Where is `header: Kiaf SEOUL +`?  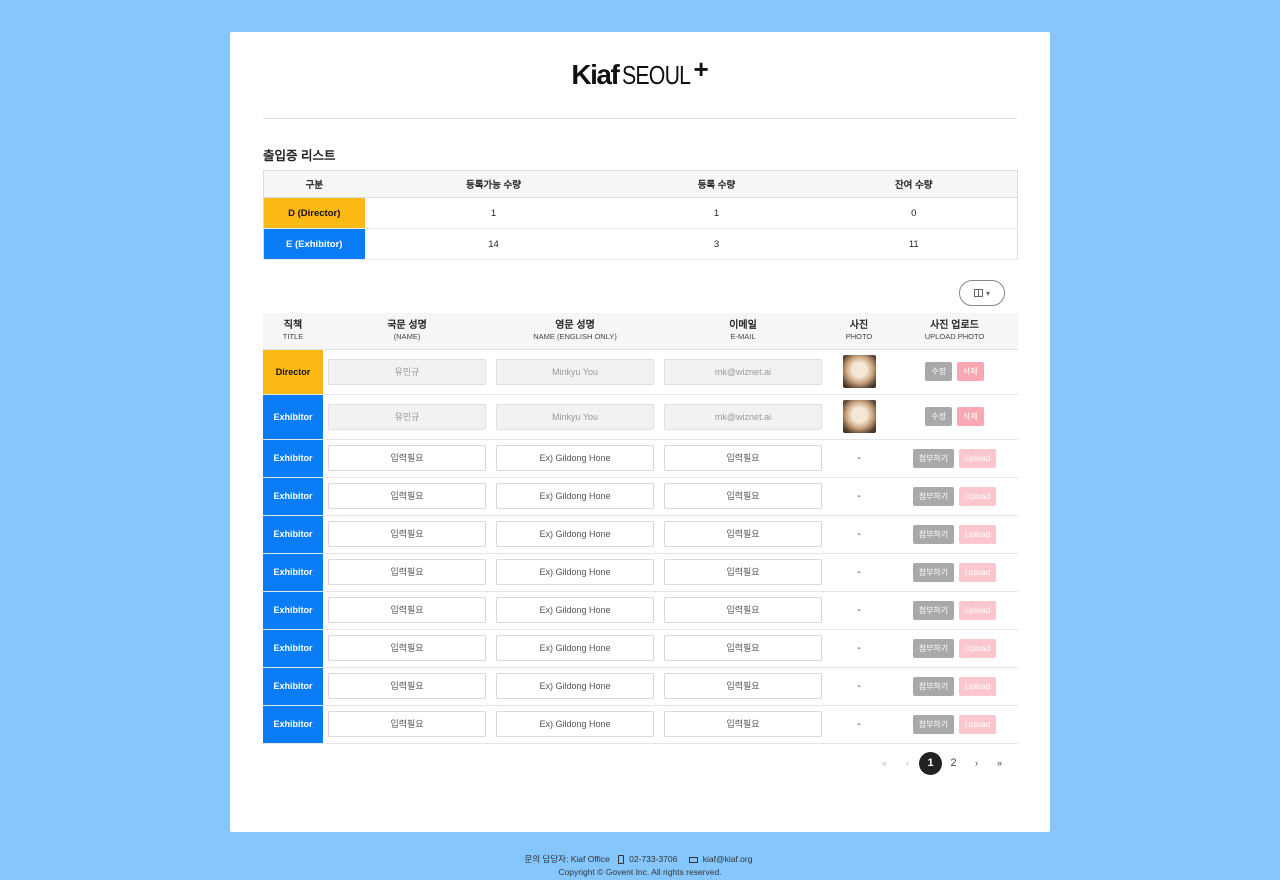 header: Kiaf SEOUL + is located at coordinates (640, 75).